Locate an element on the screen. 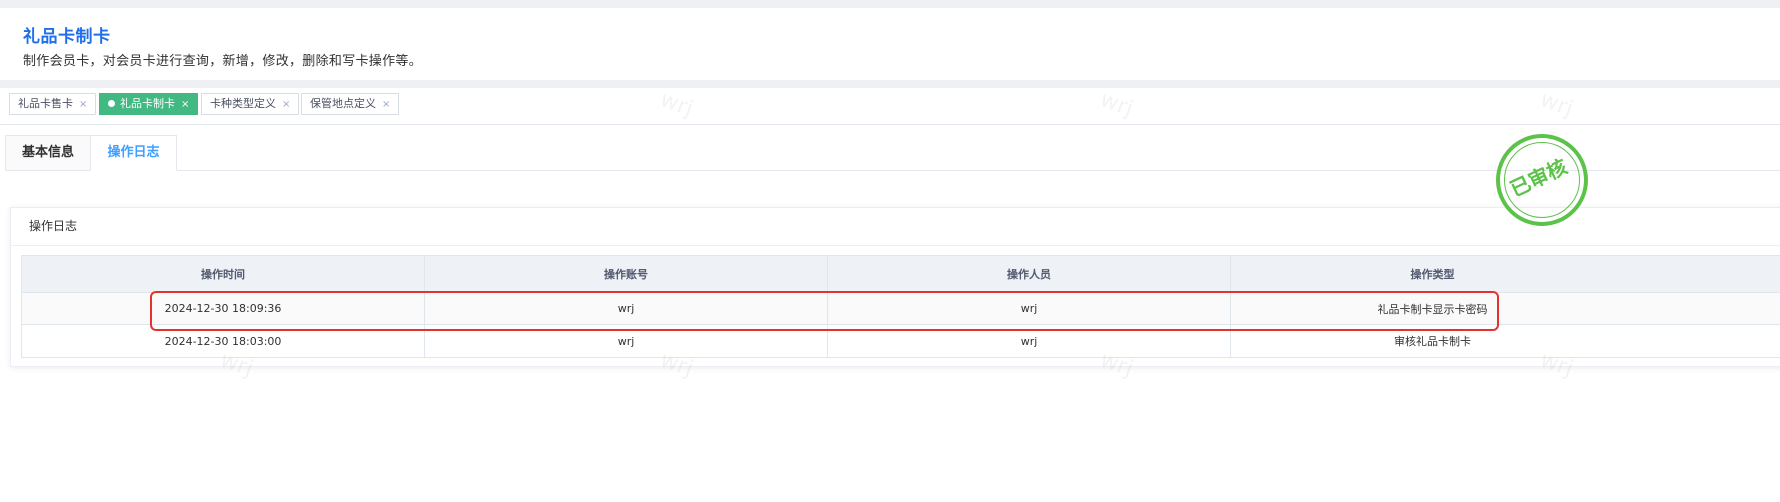 This screenshot has width=1780, height=502. table-header-row: 操作时间 操作账号 操作人员 操作类型 is located at coordinates (901, 274).